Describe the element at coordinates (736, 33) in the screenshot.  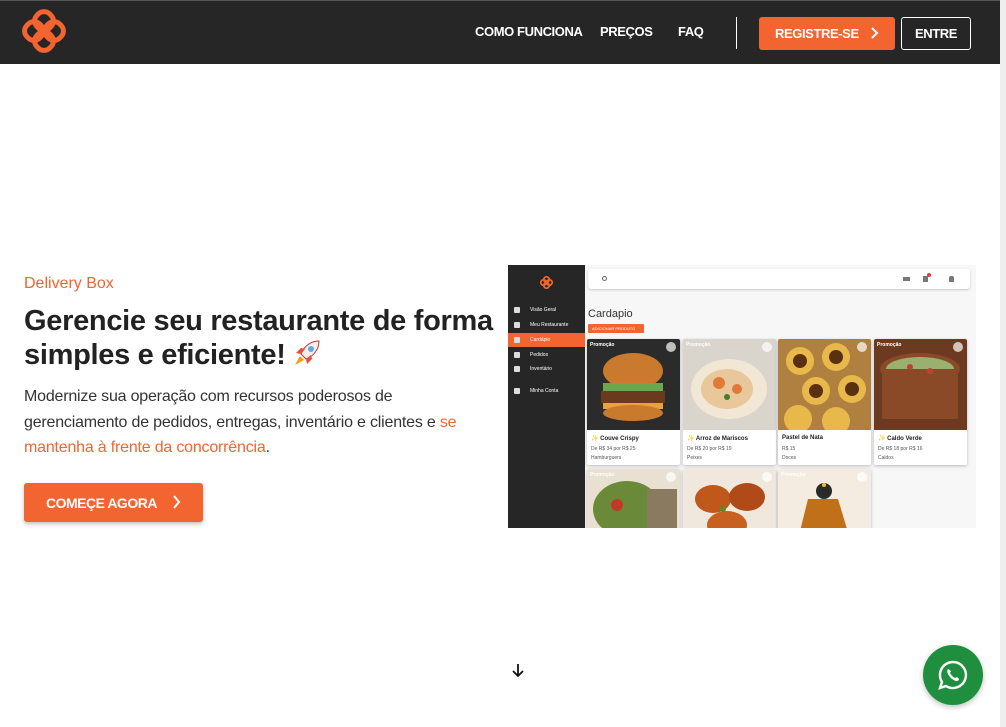
I see `nav-divider` at that location.